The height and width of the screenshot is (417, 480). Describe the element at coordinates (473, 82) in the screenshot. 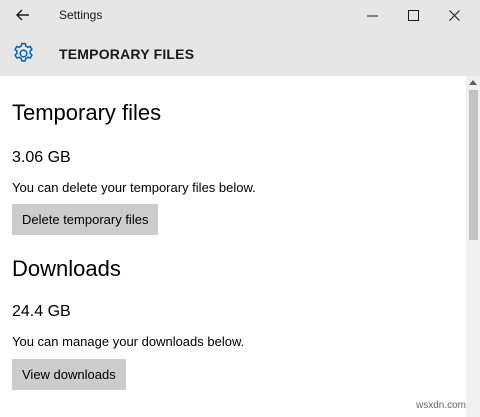

I see `scroll-up-arrow-icon` at that location.